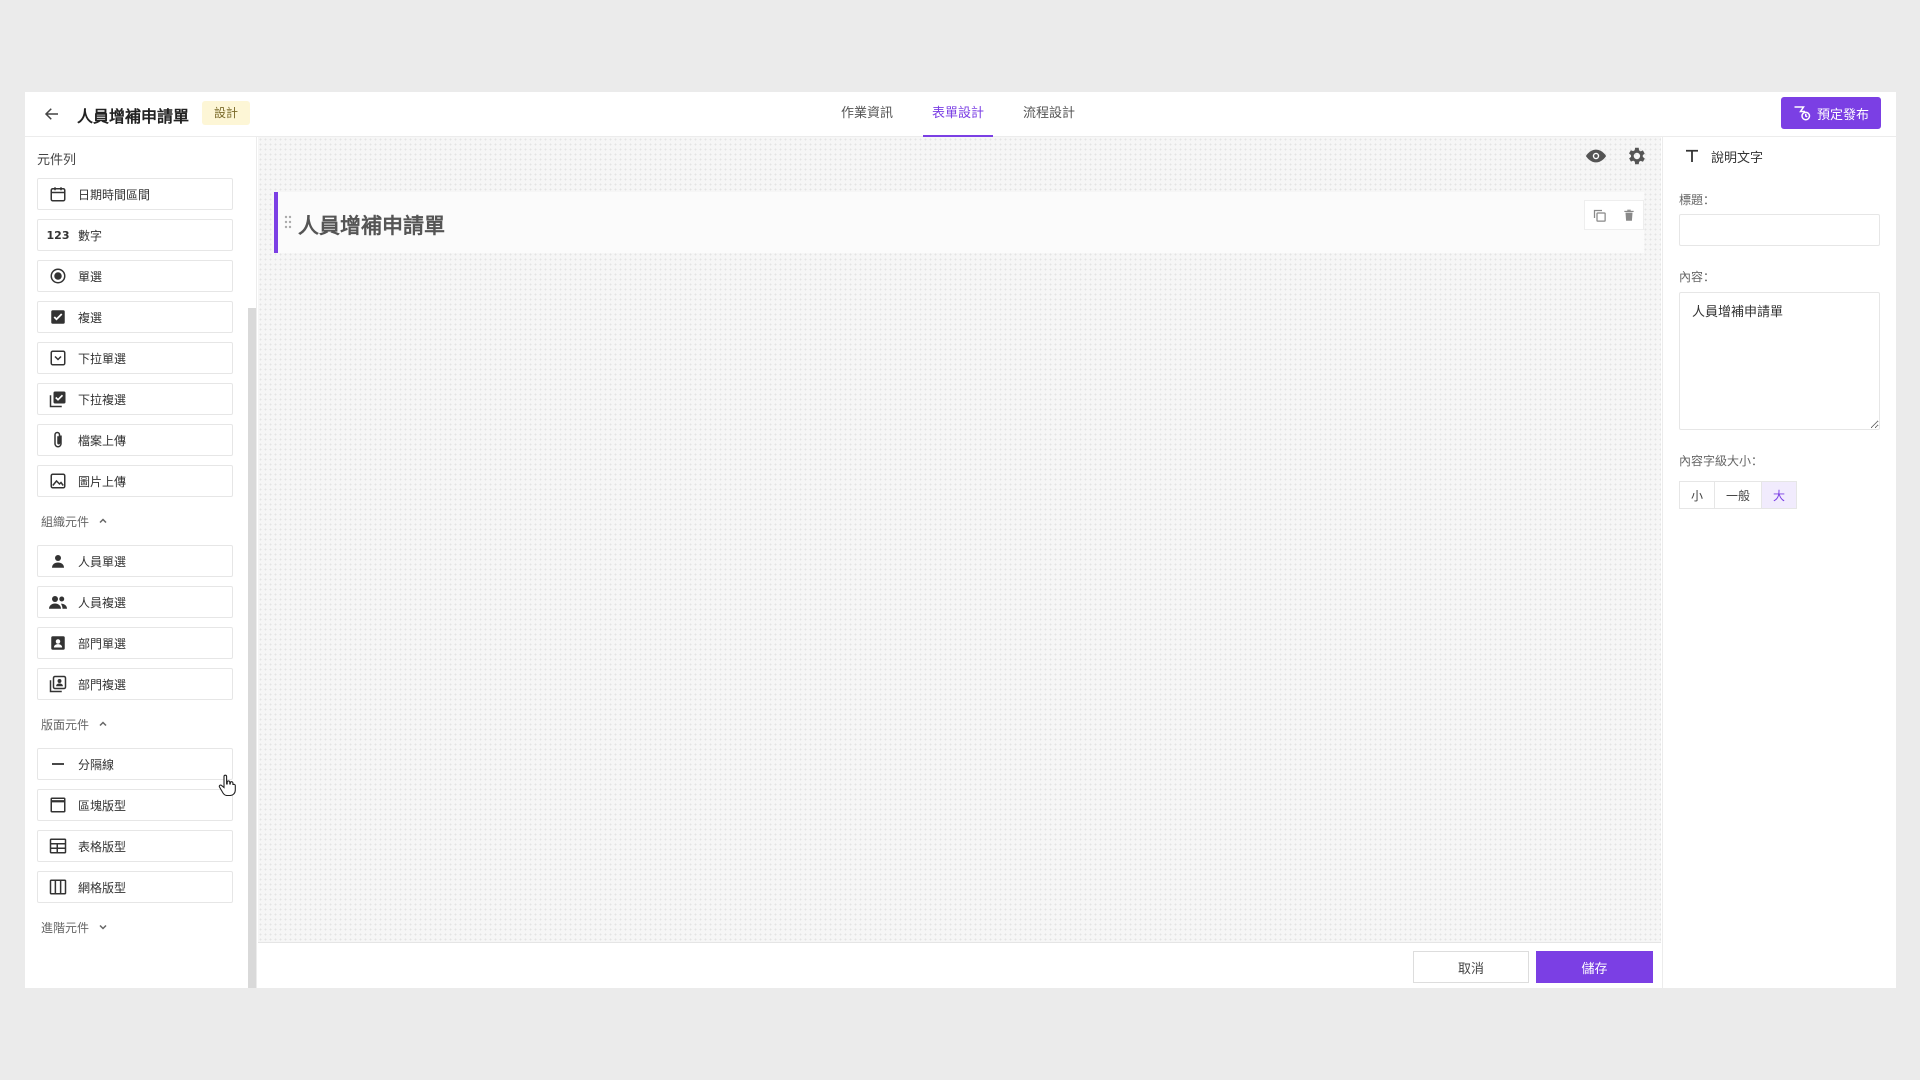 This screenshot has width=1920, height=1080. I want to click on component-label: 日期時間區間, so click(114, 194).